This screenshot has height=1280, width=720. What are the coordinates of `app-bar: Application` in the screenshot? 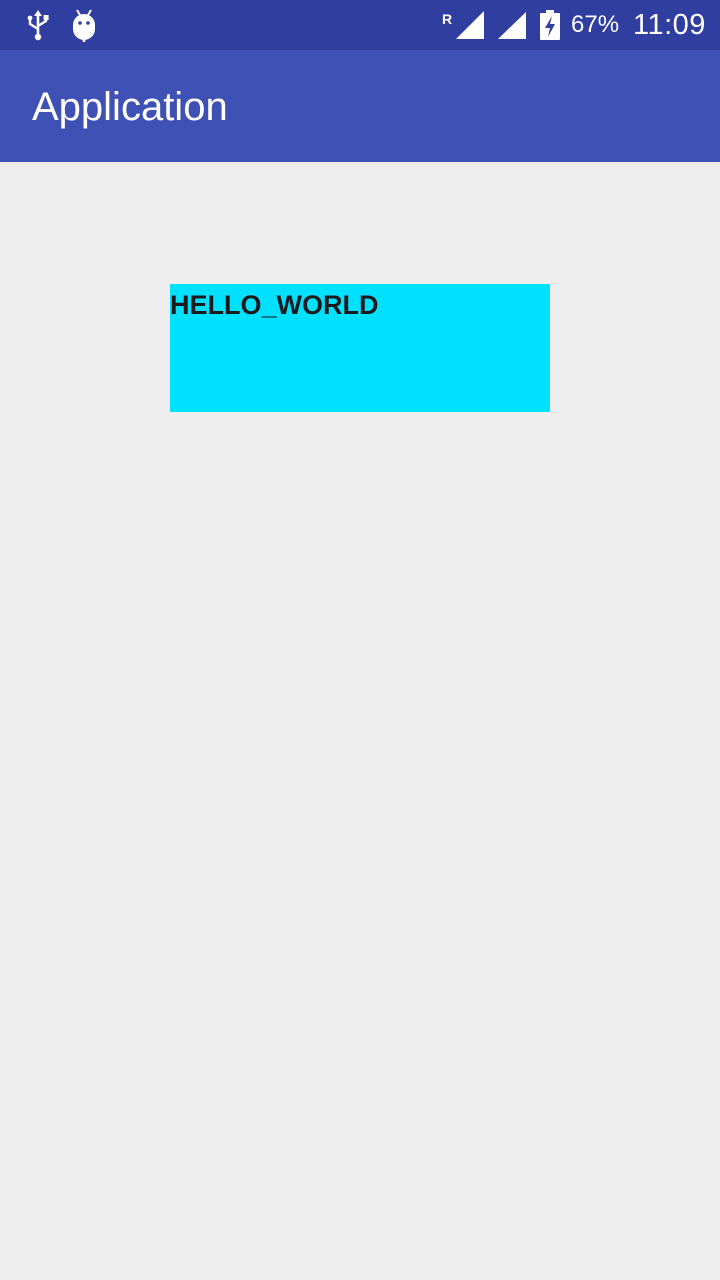 It's located at (360, 106).